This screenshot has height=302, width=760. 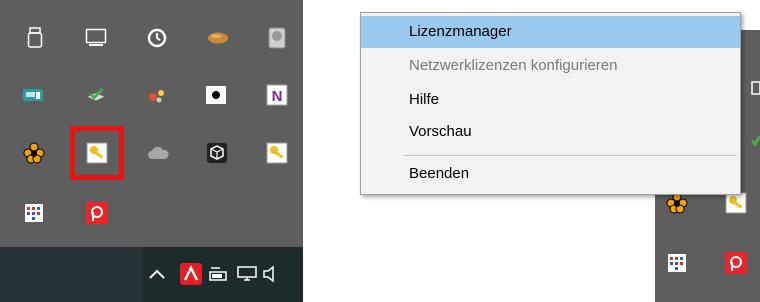 What do you see at coordinates (191, 274) in the screenshot?
I see `avira-icon` at bounding box center [191, 274].